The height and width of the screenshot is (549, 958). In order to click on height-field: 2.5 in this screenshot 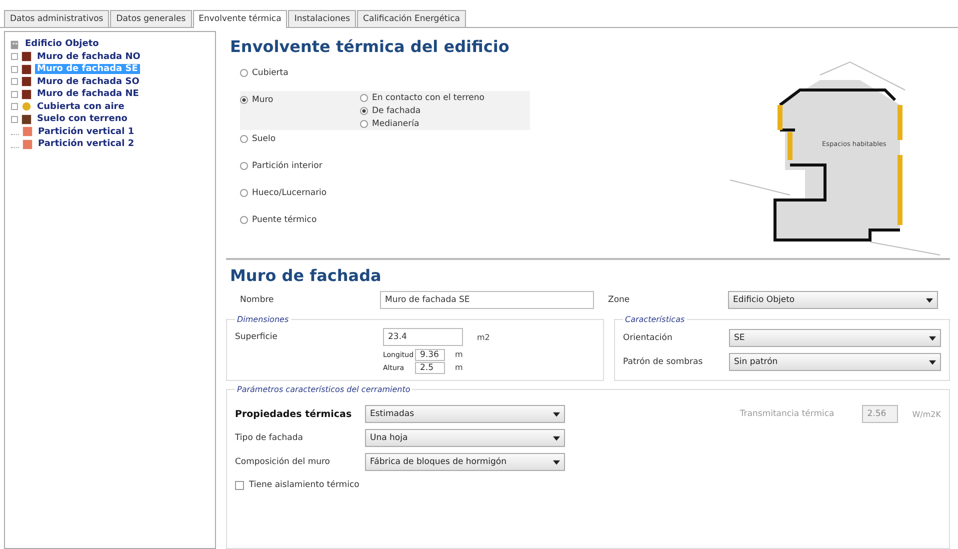, I will do `click(430, 368)`.